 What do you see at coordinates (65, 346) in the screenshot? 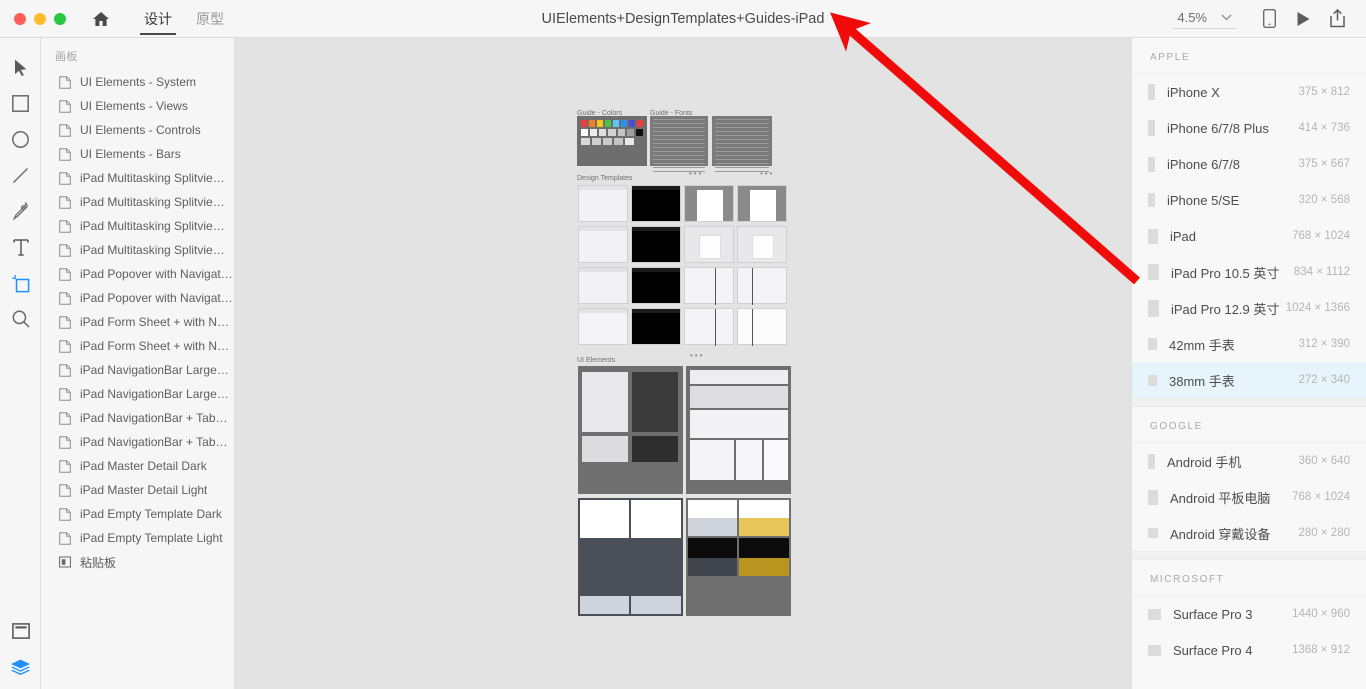
I see `artboard-page-icon` at bounding box center [65, 346].